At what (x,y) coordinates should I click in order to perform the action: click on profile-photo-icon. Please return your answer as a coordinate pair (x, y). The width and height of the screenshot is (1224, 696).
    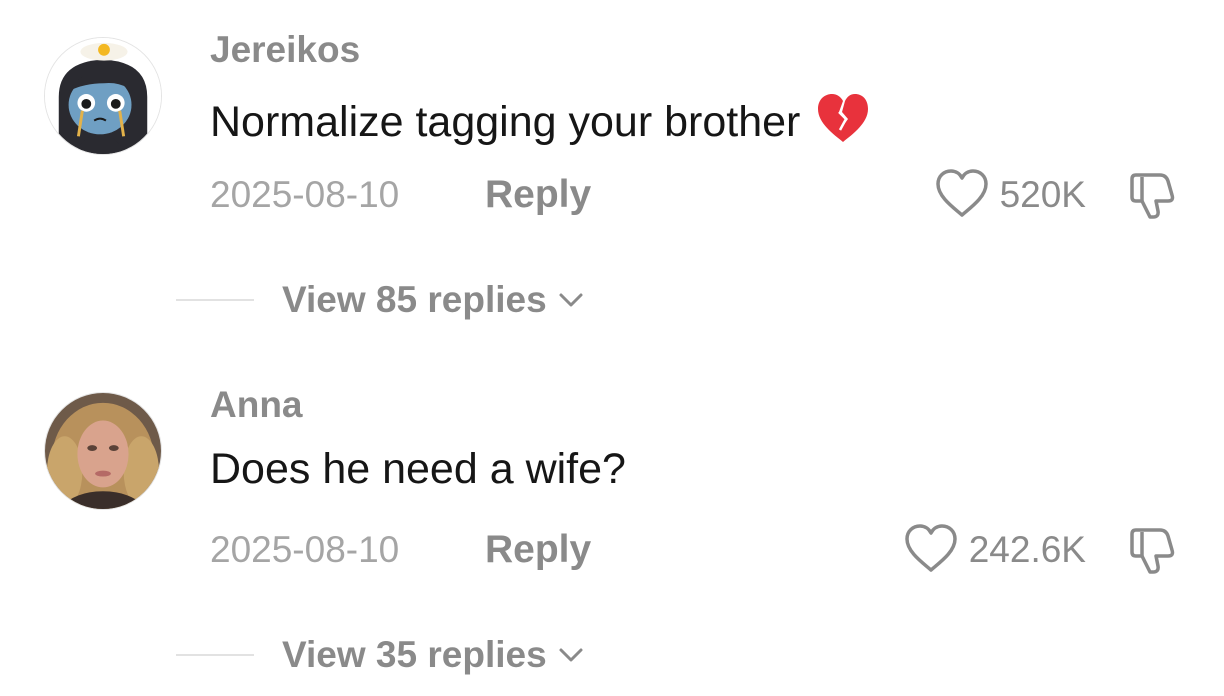
    Looking at the image, I should click on (103, 451).